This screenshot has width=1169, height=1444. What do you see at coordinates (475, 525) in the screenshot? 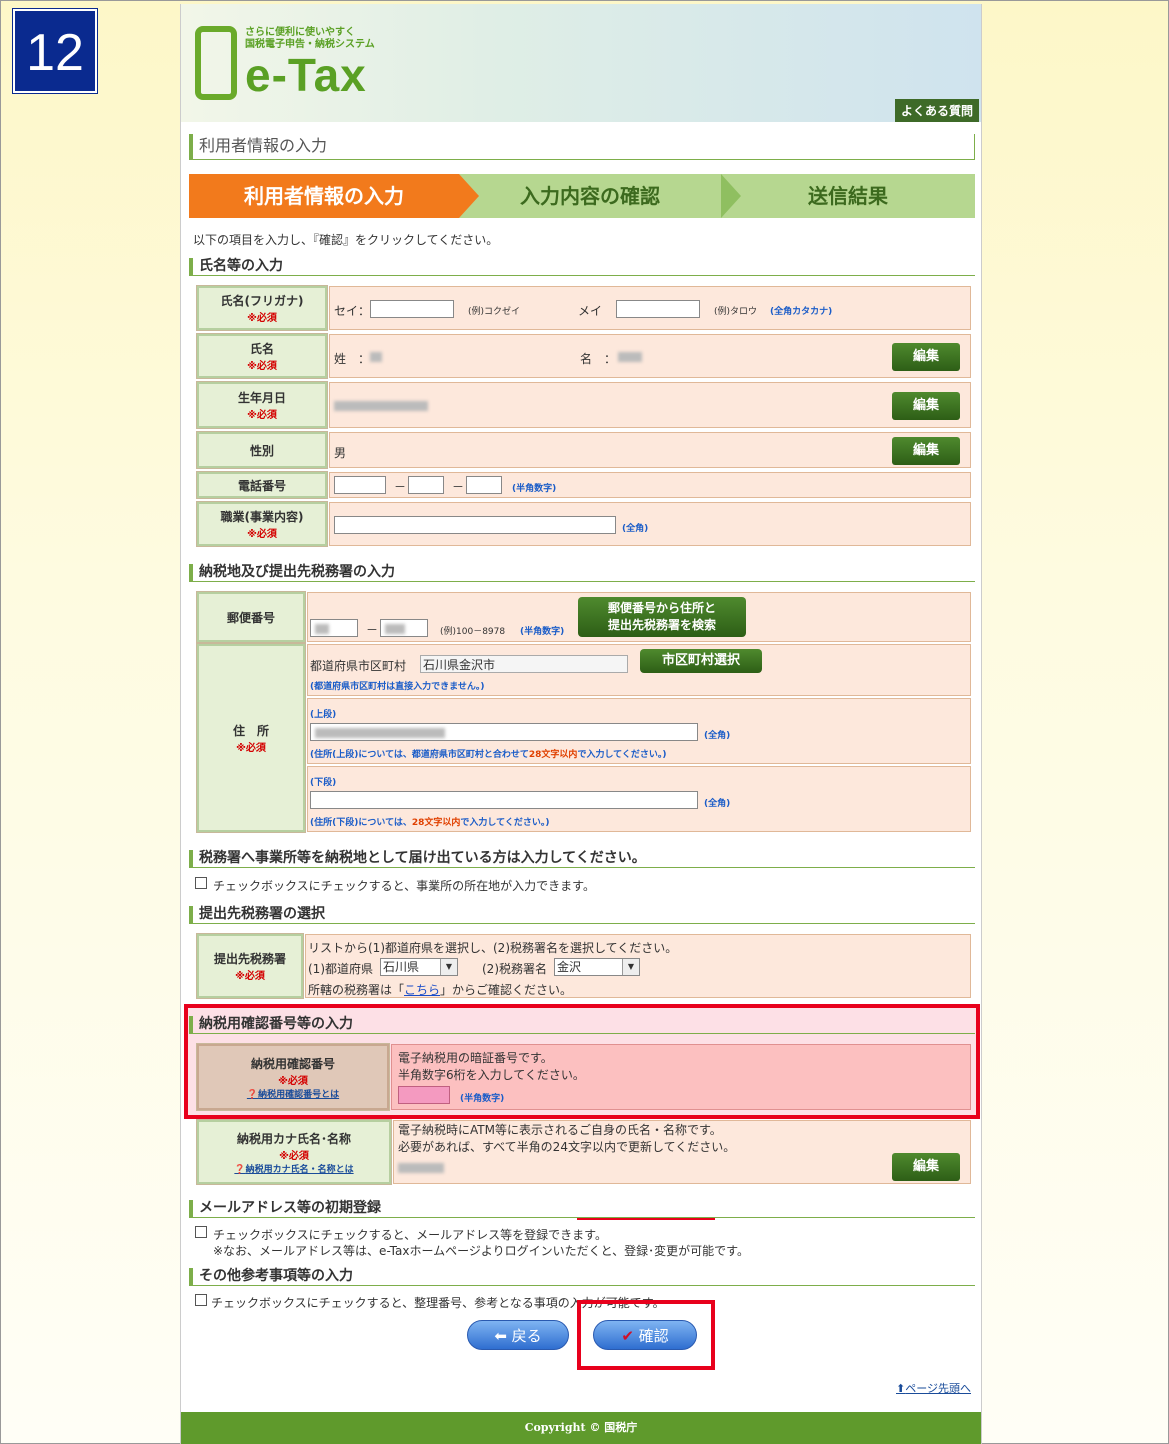
I see `occupation-input` at bounding box center [475, 525].